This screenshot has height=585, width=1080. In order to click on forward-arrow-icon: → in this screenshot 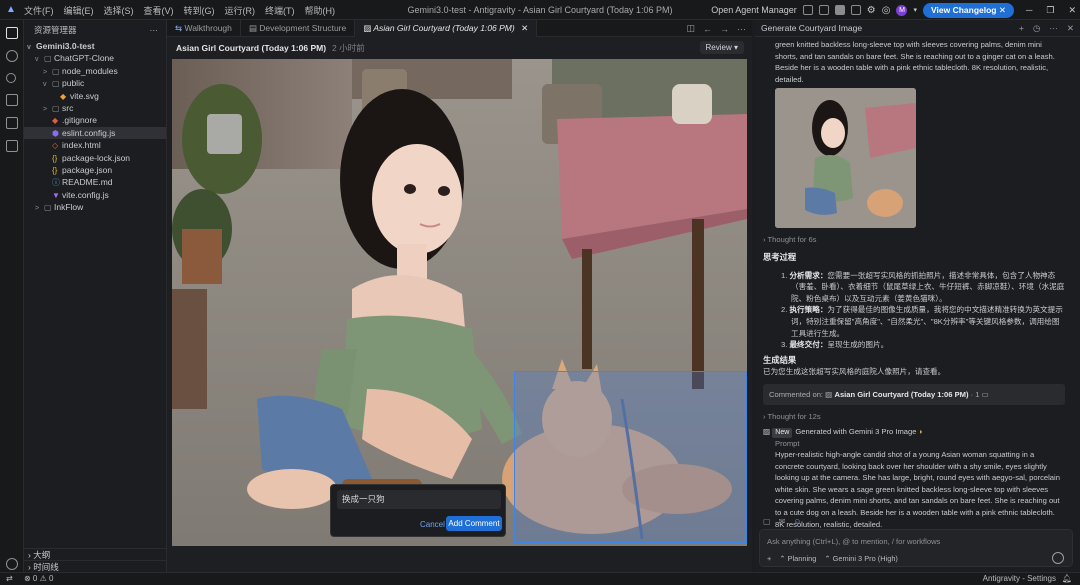, I will do `click(724, 29)`.